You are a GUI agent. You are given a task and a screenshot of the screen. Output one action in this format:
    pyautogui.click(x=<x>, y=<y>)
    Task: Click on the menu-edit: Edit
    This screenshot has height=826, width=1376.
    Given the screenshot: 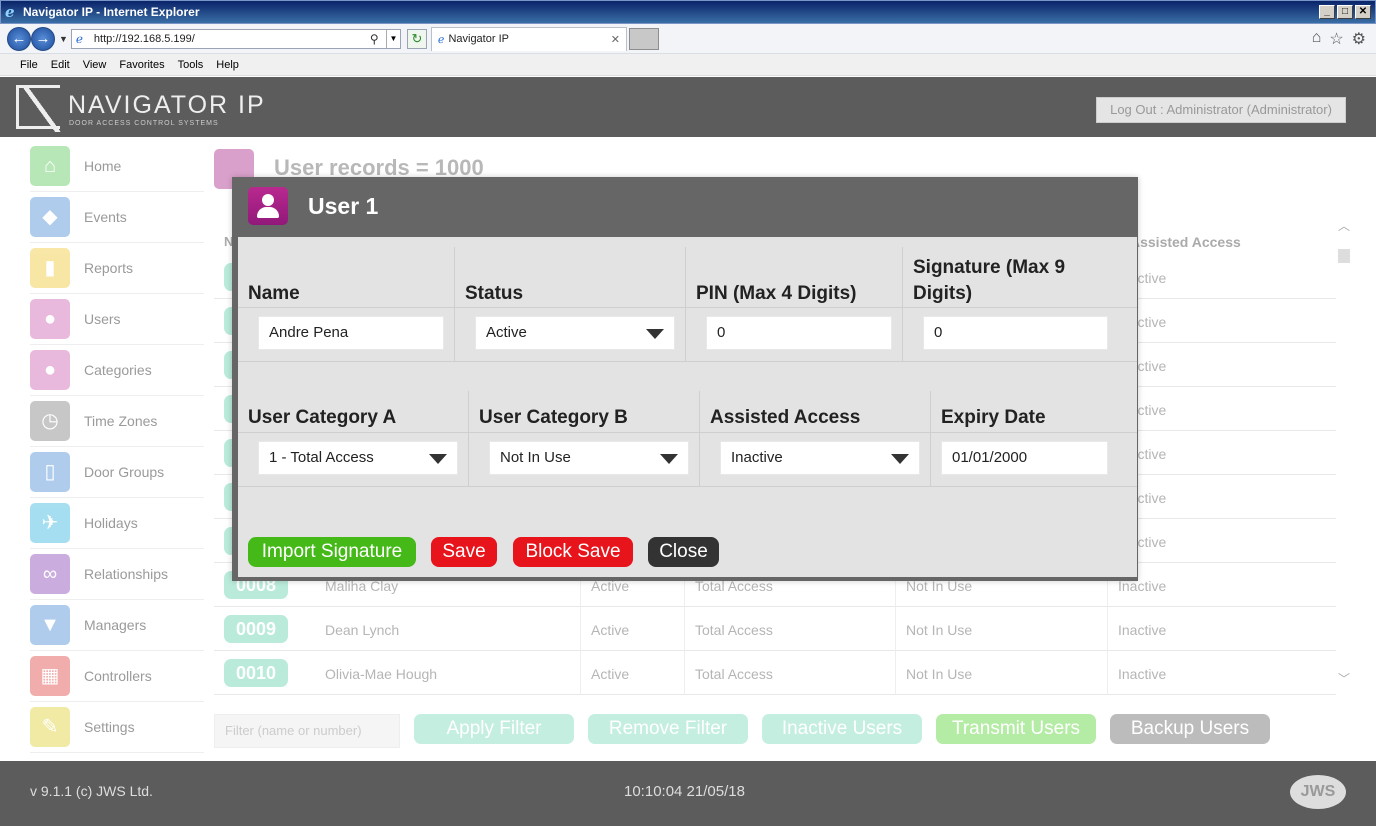 What is the action you would take?
    pyautogui.click(x=60, y=65)
    